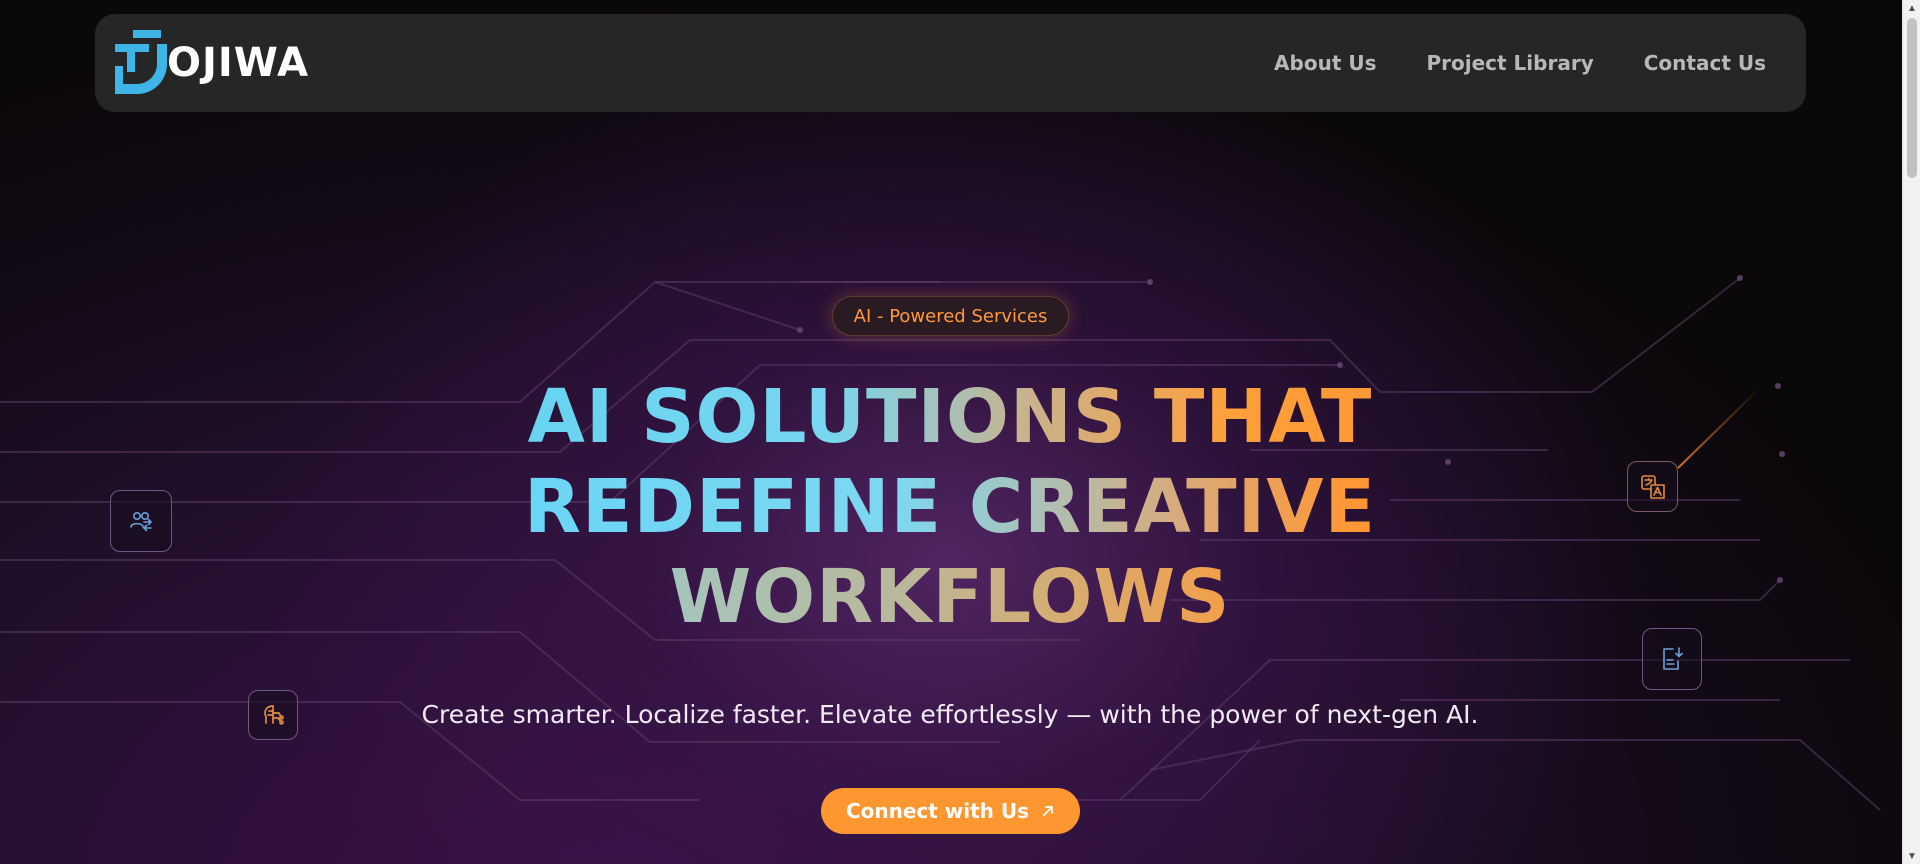  What do you see at coordinates (1911, 432) in the screenshot?
I see `vertical-scrollbar: ▲ ▼` at bounding box center [1911, 432].